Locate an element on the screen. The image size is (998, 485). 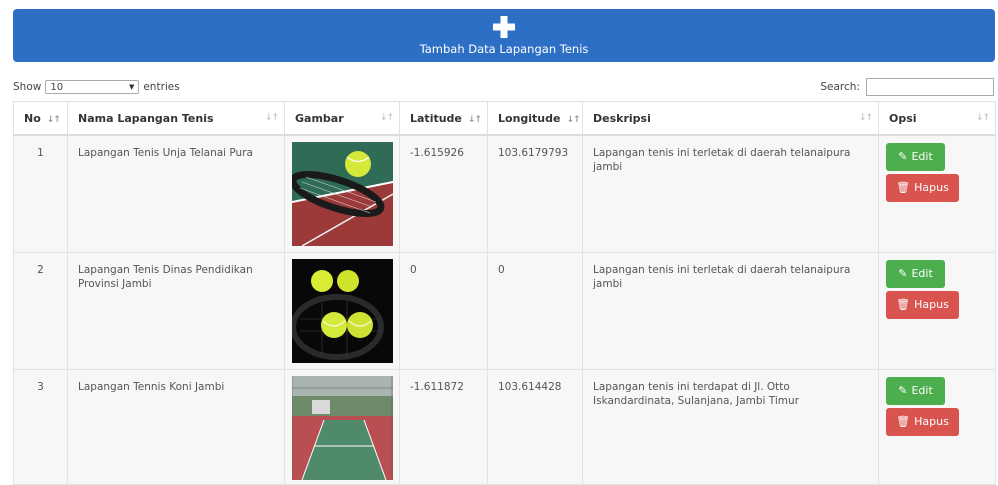
cell-longitude: 103.614428 is located at coordinates (535, 427).